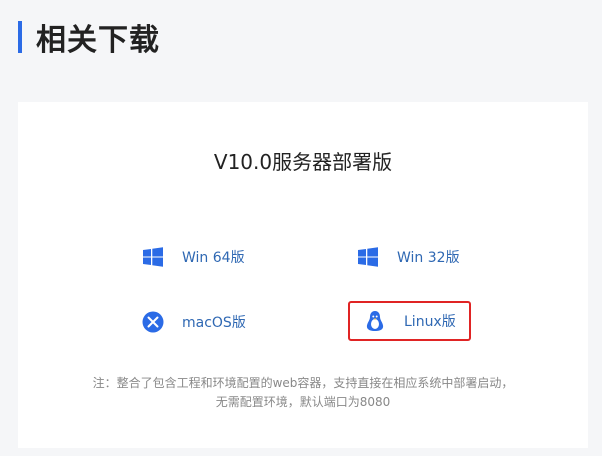 This screenshot has width=602, height=456. I want to click on section-header: 相关下载, so click(89, 39).